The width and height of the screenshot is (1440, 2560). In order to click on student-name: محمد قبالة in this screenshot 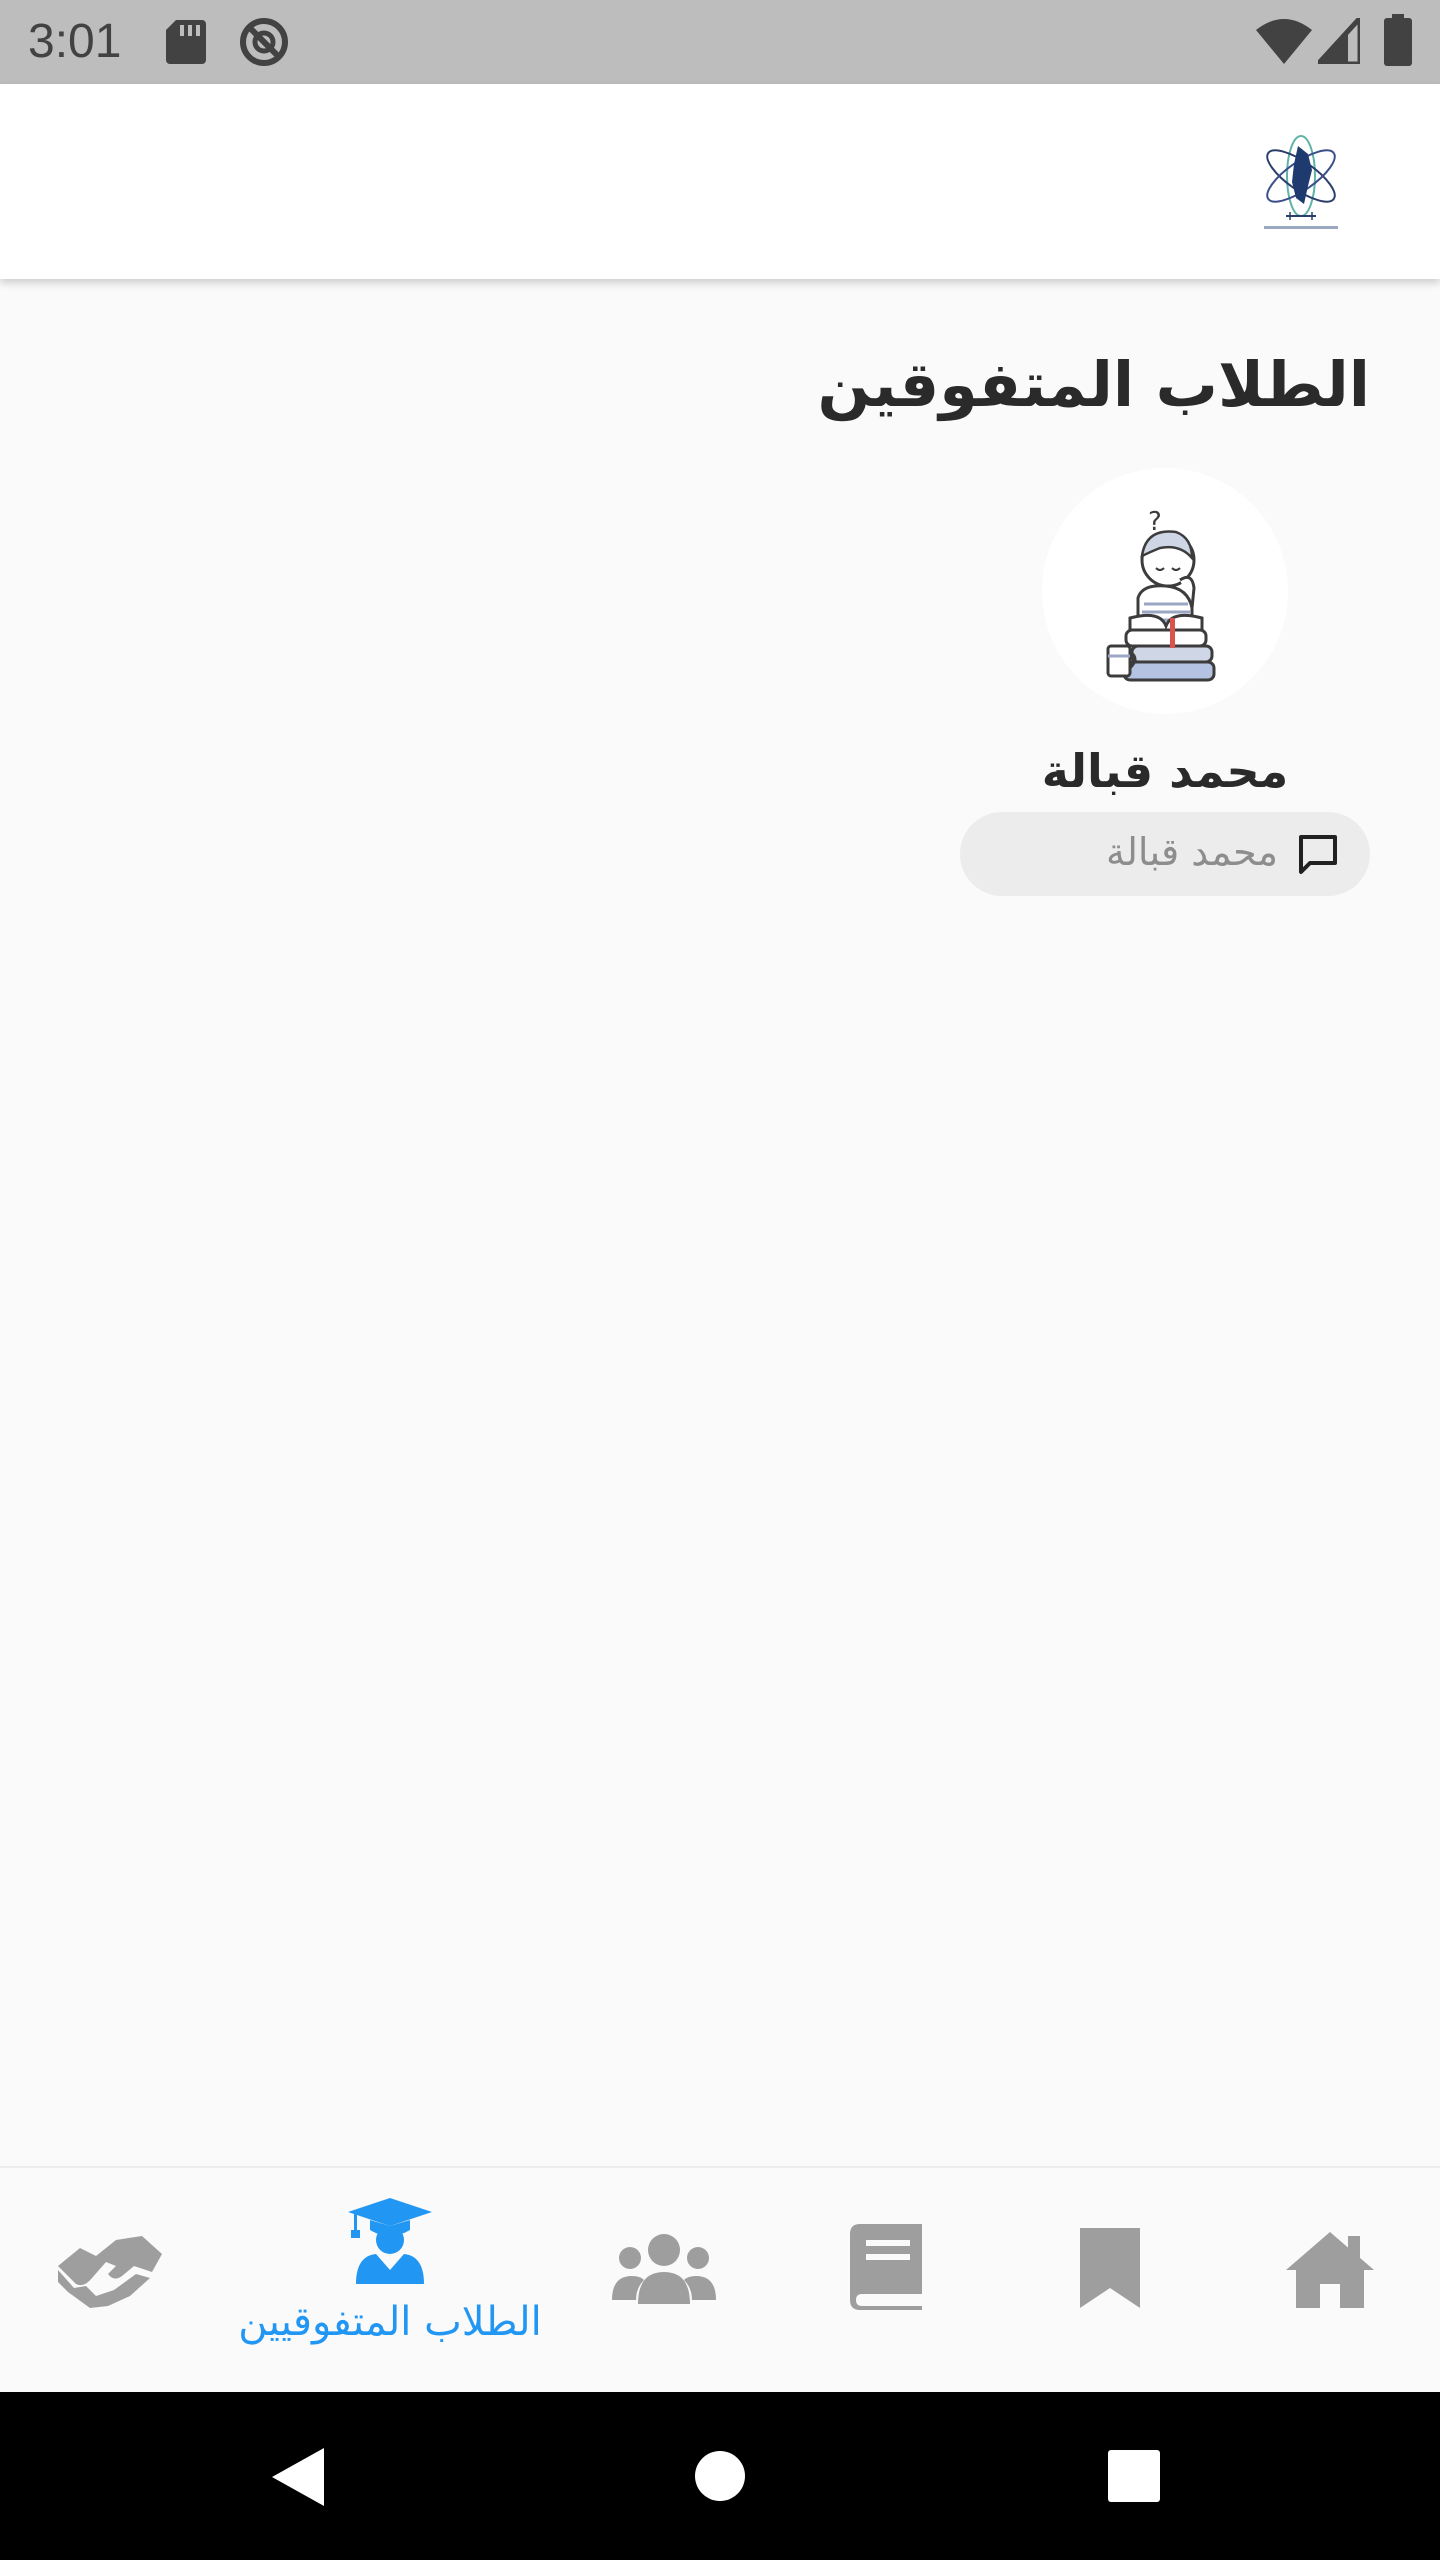, I will do `click(1165, 771)`.